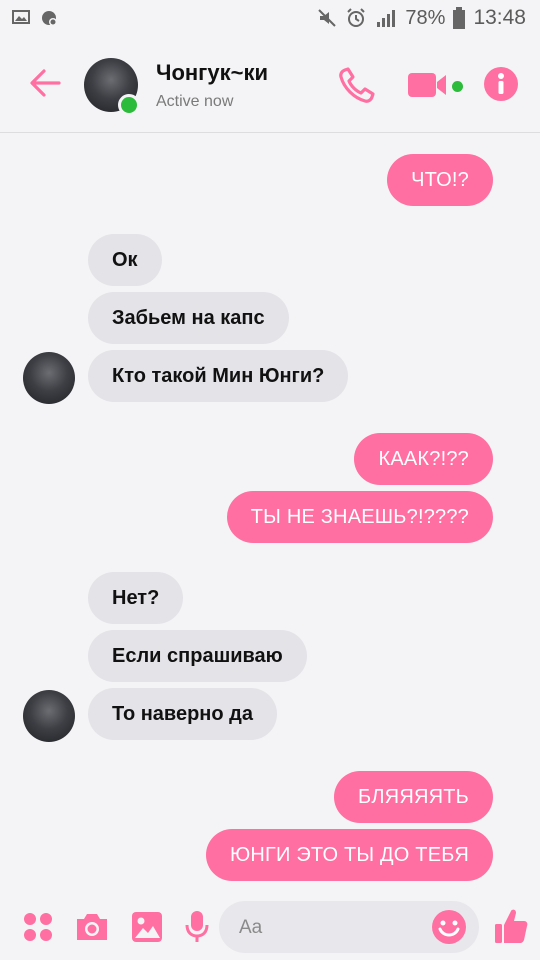 The height and width of the screenshot is (960, 540). I want to click on camera-icon, so click(92, 927).